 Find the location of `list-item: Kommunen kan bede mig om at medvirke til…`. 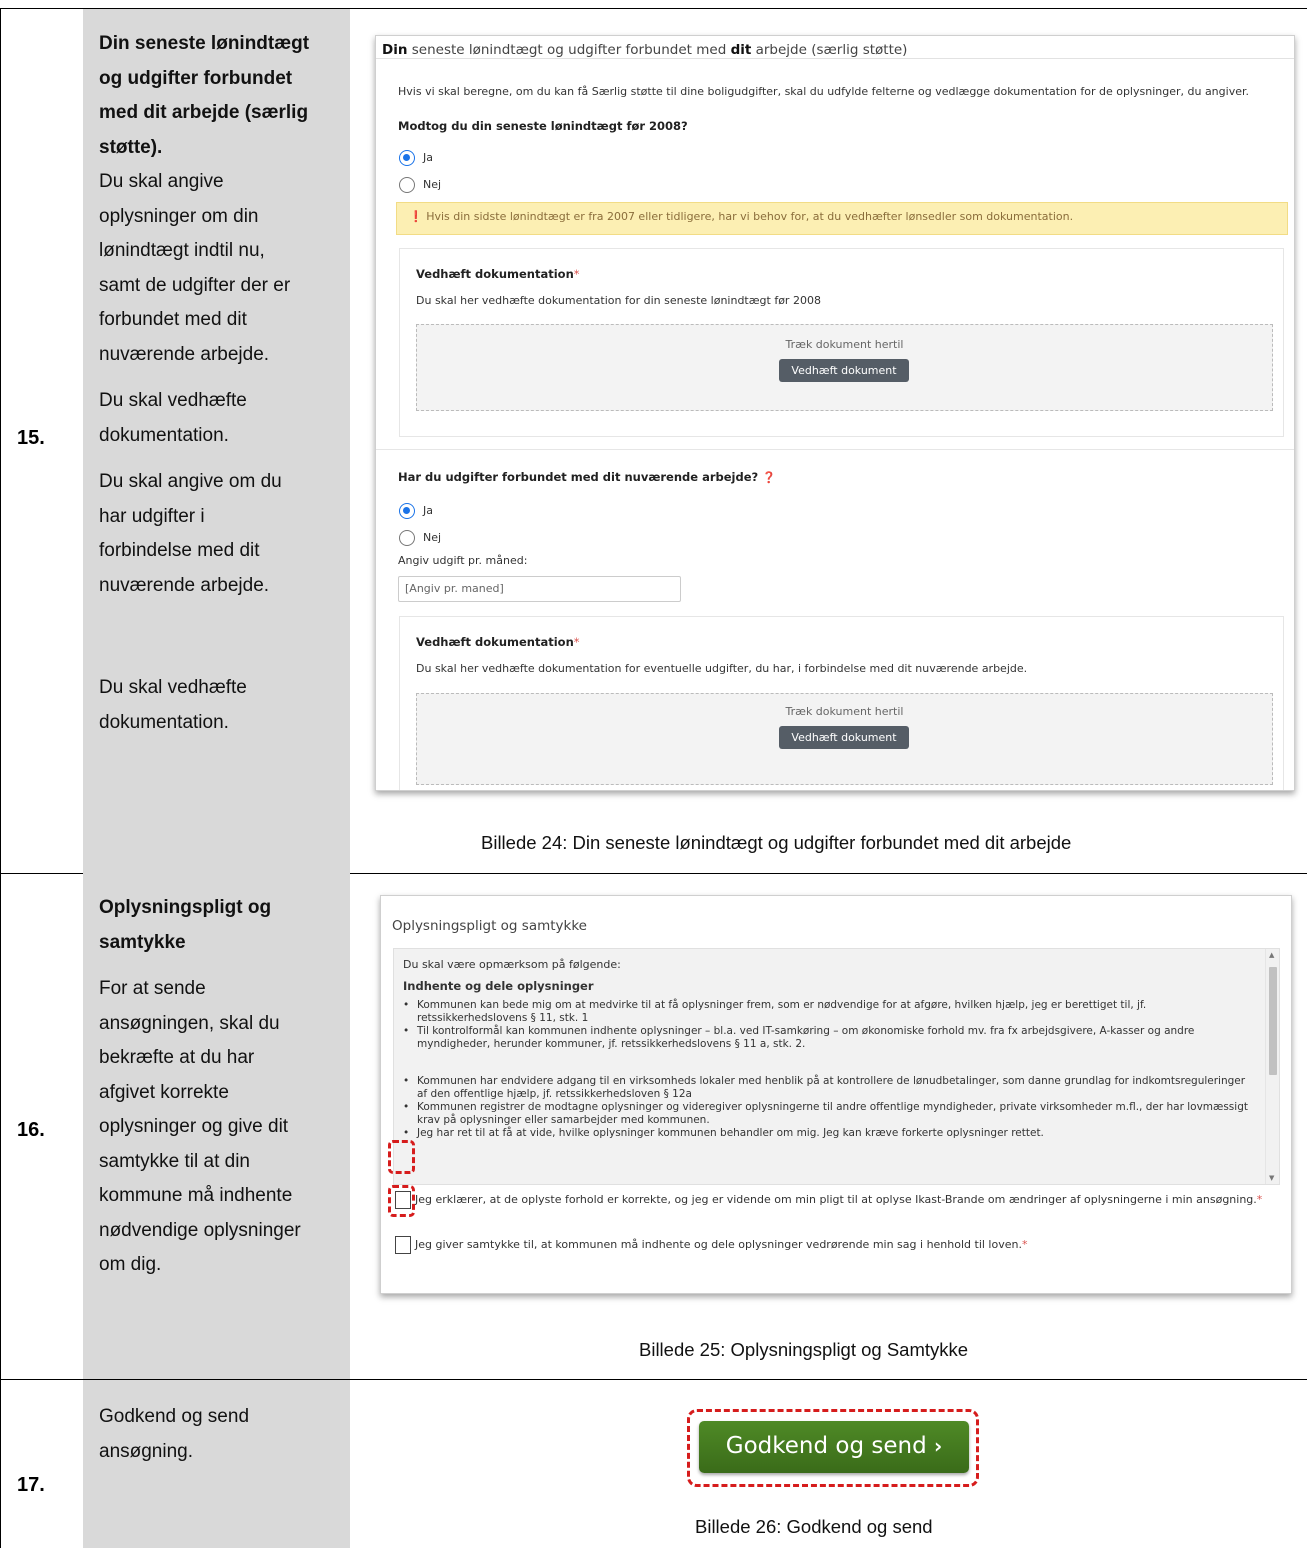

list-item: Kommunen kan bede mig om at medvirke til… is located at coordinates (830, 1011).